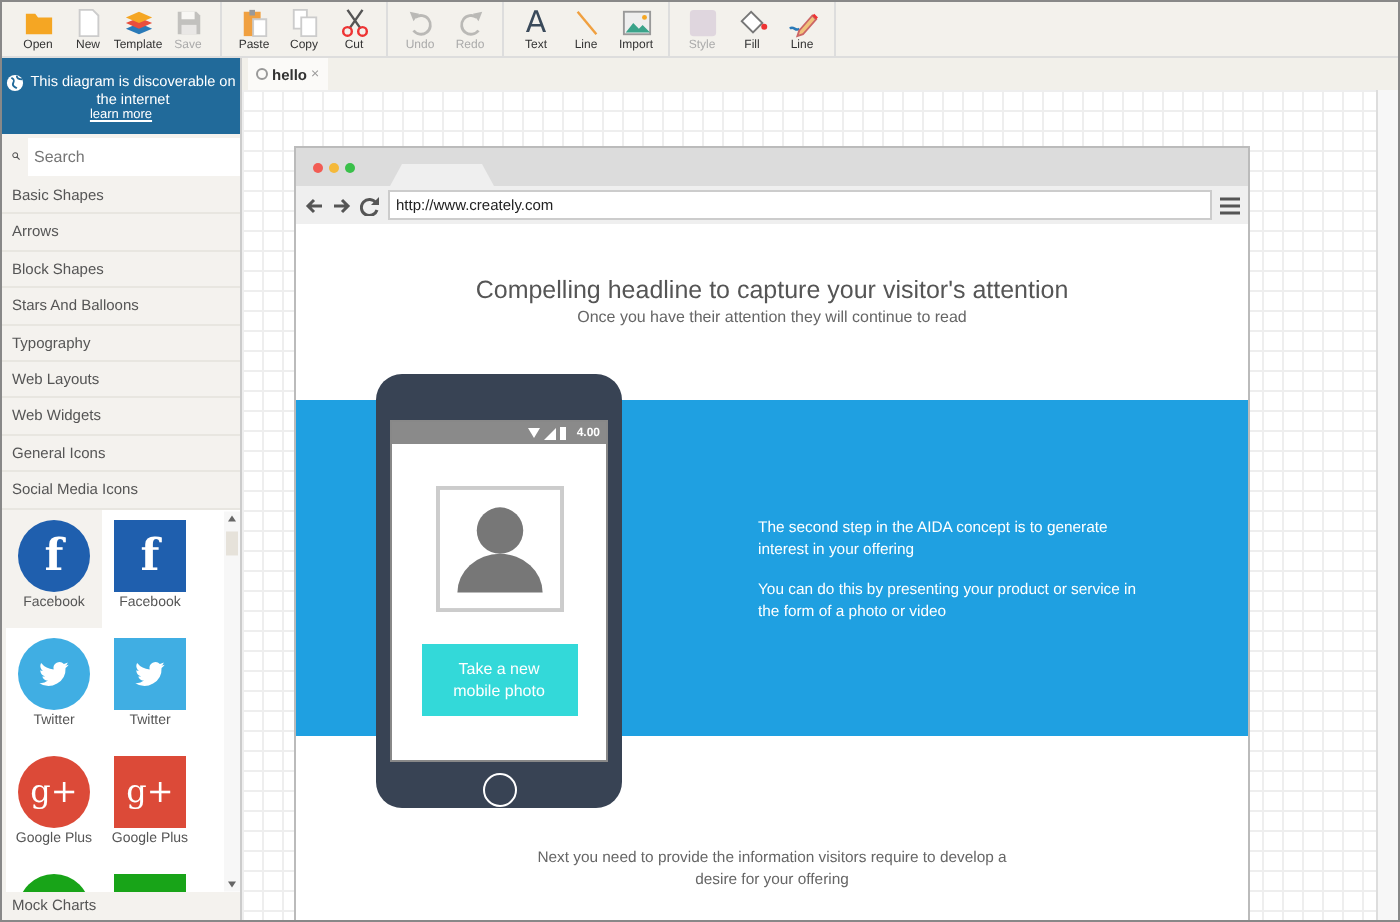 The width and height of the screenshot is (1400, 922). I want to click on home-button-icon, so click(499, 790).